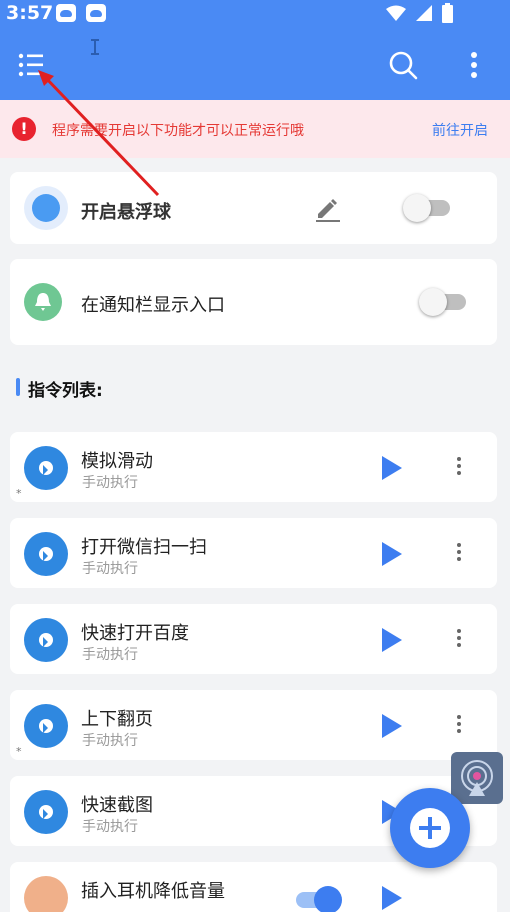  Describe the element at coordinates (253, 639) in the screenshot. I see `command-item: 快速打开百度 手动执行` at that location.